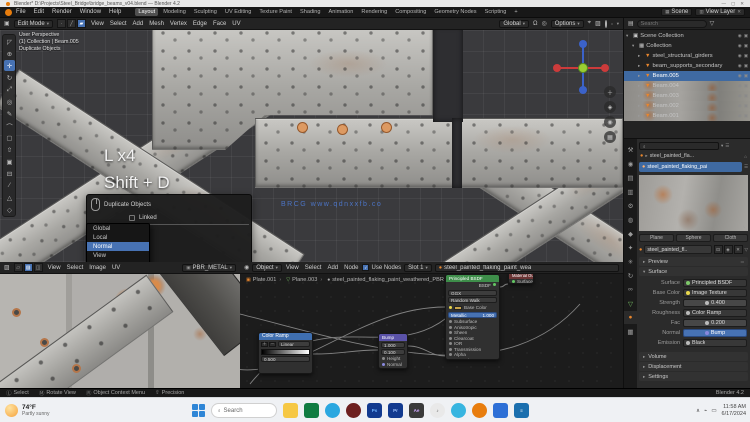 The width and height of the screenshot is (750, 422). I want to click on scene-selector: ▦ Scene, so click(677, 12).